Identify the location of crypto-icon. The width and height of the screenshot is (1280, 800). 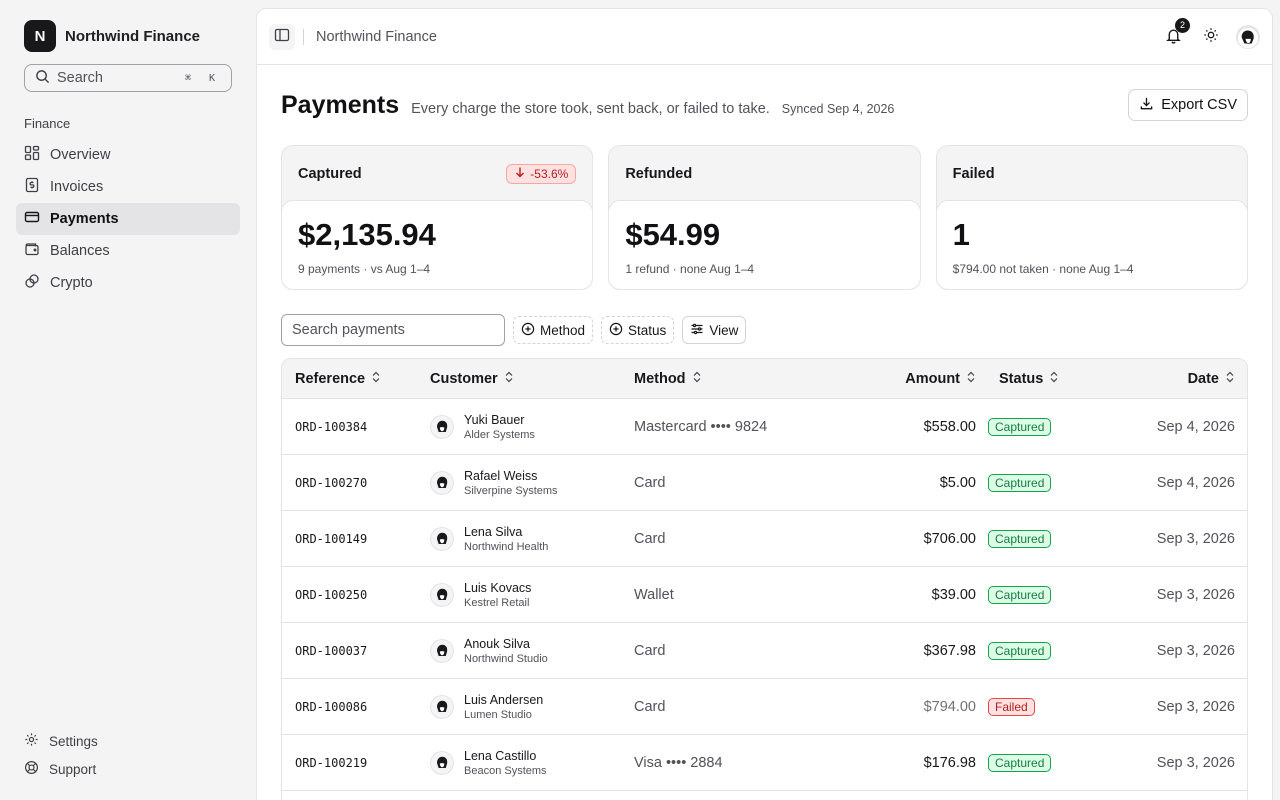
(32, 283).